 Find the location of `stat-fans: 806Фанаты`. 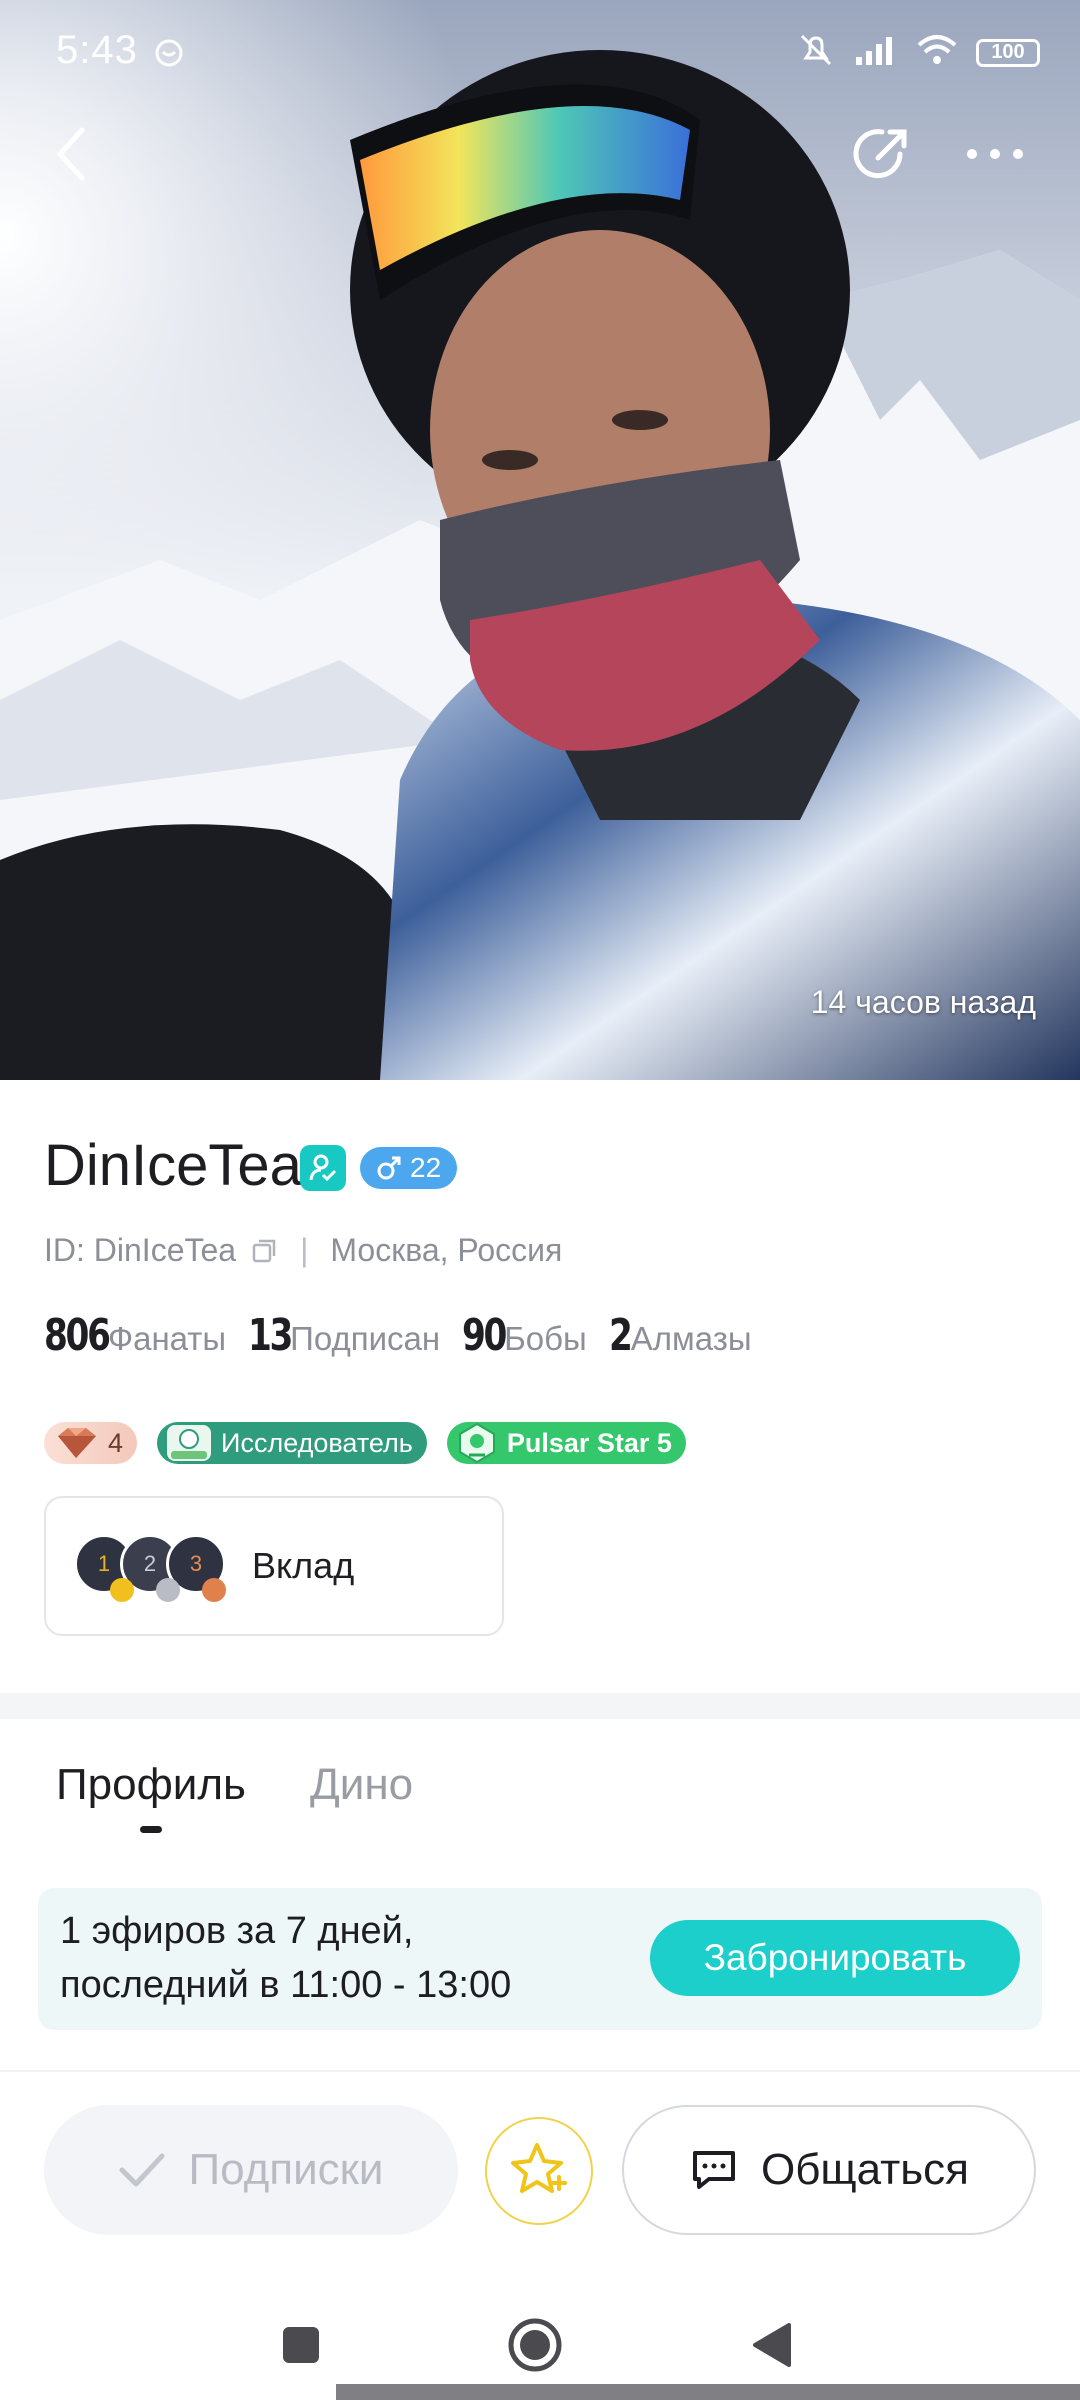

stat-fans: 806Фанаты is located at coordinates (146, 1335).